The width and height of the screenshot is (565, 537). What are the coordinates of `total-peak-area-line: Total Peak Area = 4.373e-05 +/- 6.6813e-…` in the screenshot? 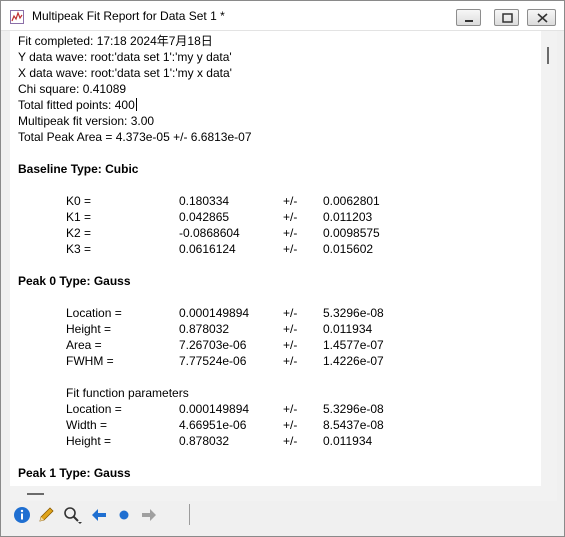 It's located at (135, 137).